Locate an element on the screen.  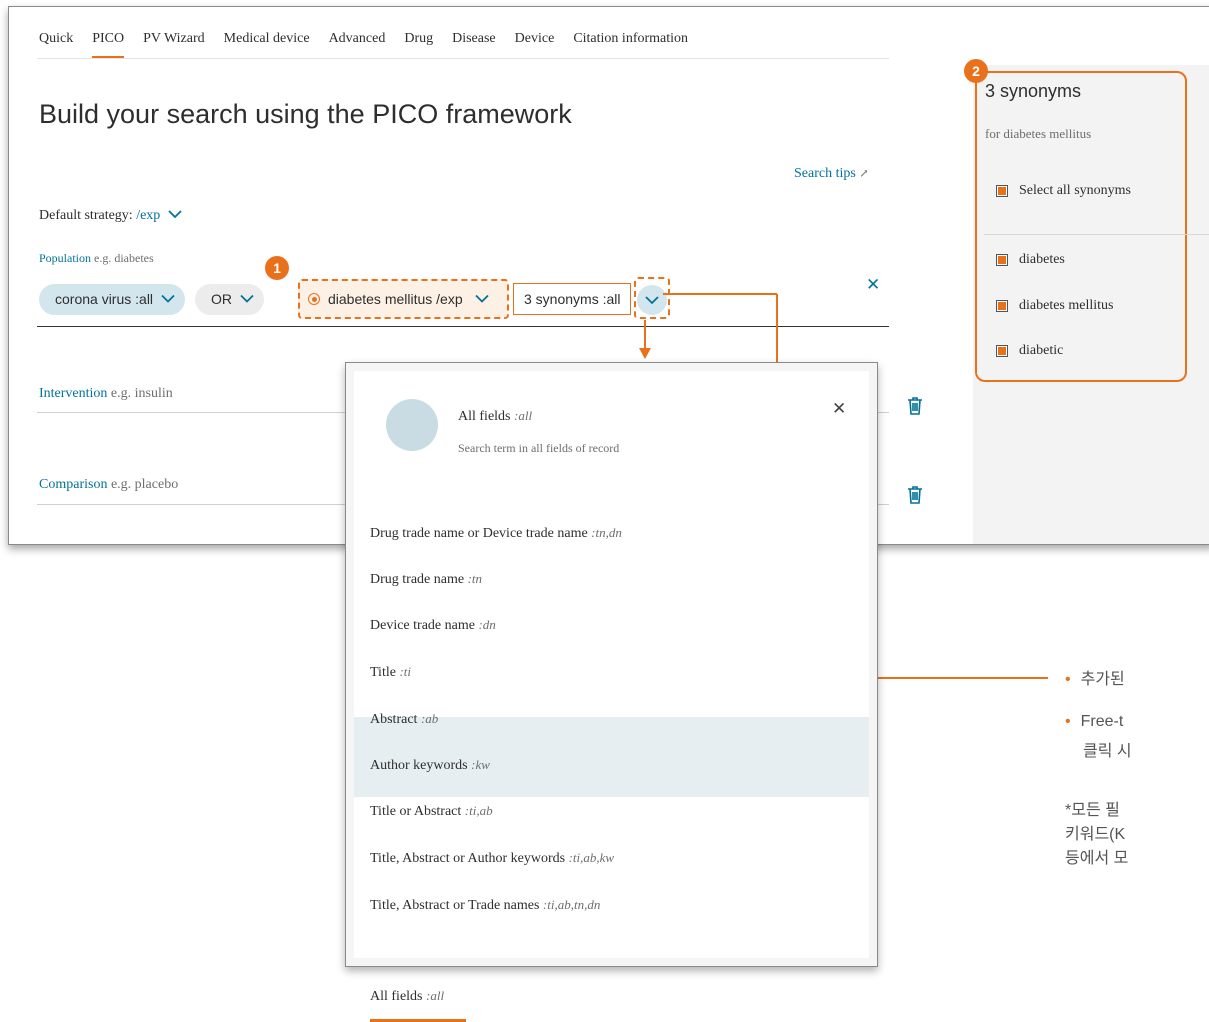
field-option: Abstract :ab is located at coordinates (404, 719).